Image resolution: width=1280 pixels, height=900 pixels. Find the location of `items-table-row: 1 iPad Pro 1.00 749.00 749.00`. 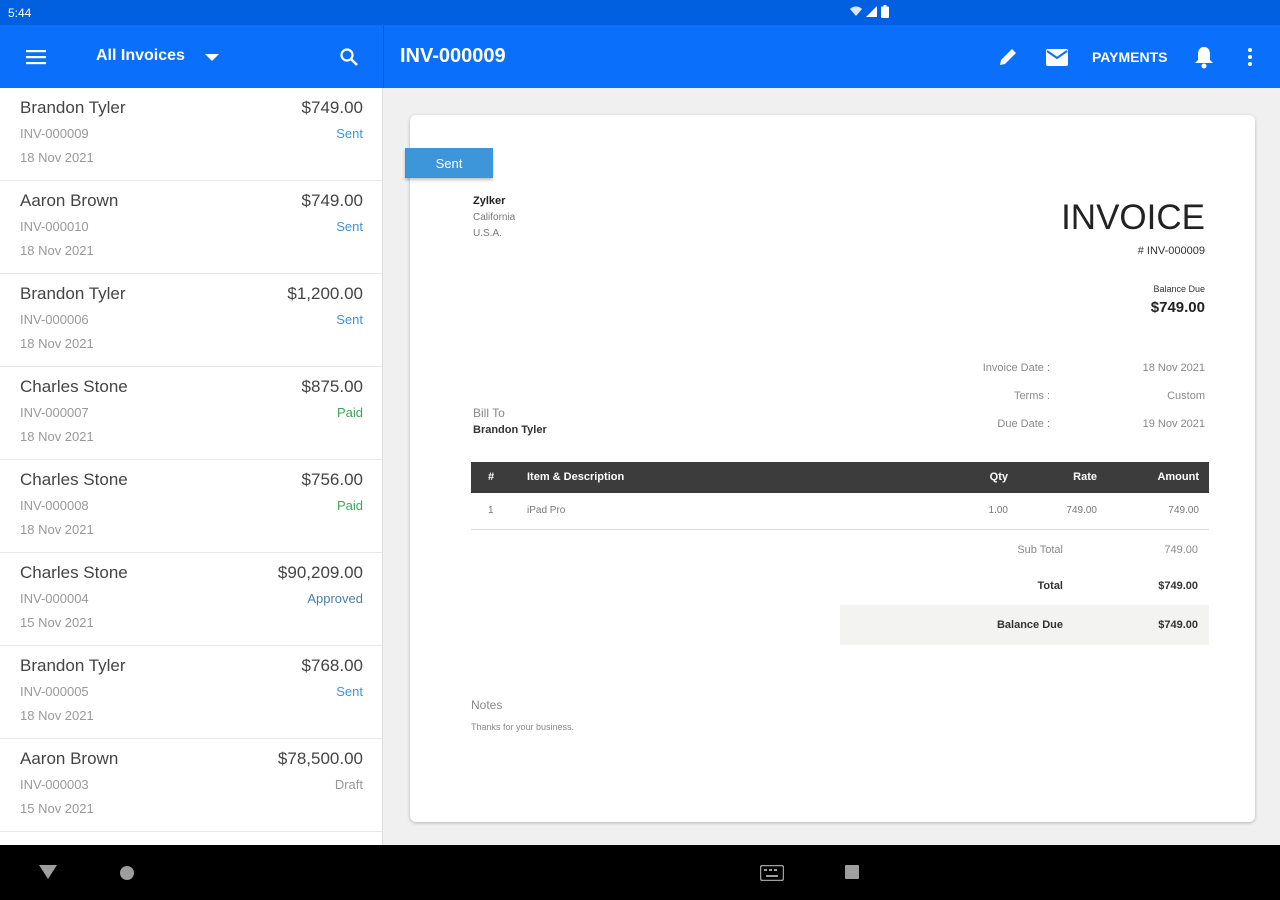

items-table-row: 1 iPad Pro 1.00 749.00 749.00 is located at coordinates (840, 513).